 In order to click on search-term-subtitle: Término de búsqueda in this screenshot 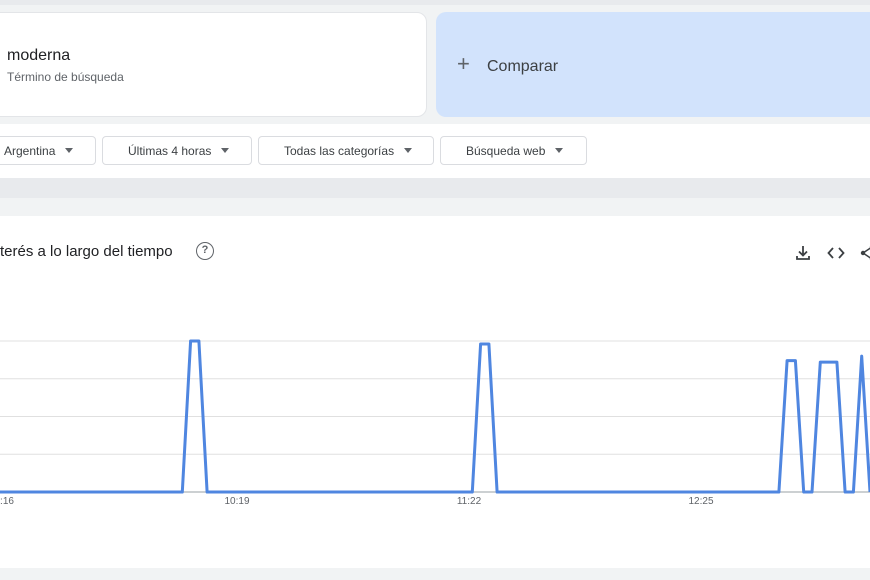, I will do `click(65, 77)`.